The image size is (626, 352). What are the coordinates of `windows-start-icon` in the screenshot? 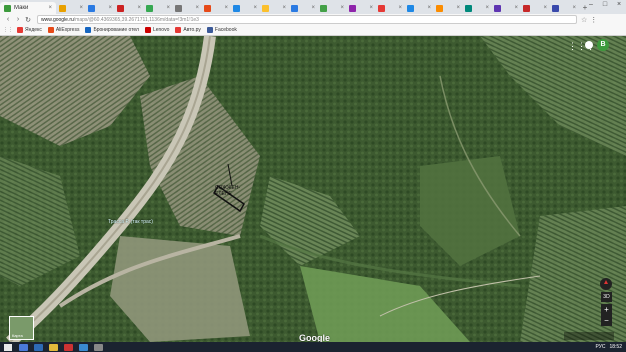 It's located at (8, 347).